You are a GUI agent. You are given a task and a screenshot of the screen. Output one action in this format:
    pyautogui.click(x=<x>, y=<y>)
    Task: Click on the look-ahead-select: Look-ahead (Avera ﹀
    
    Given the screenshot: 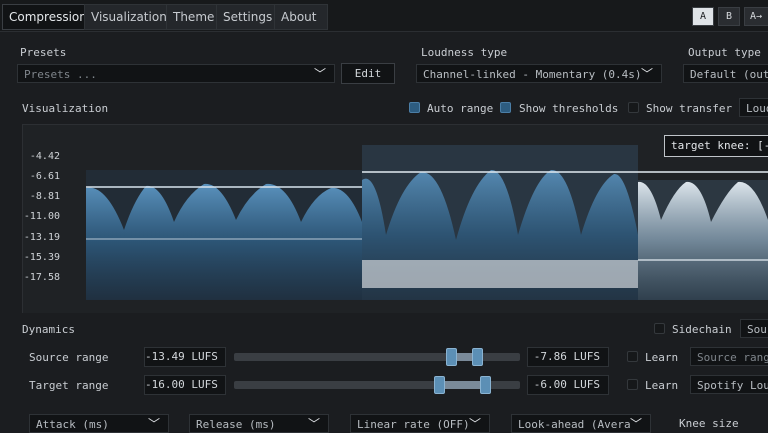 What is the action you would take?
    pyautogui.click(x=581, y=423)
    